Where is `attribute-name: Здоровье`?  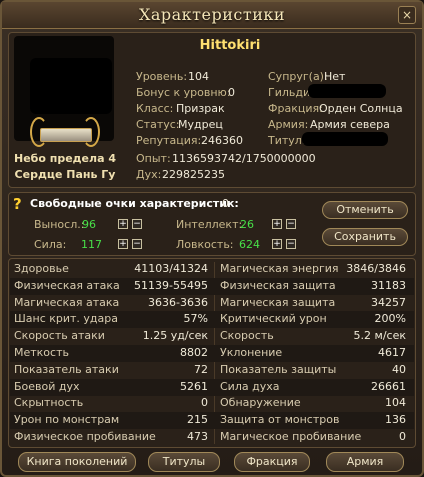
attribute-name: Здоровье is located at coordinates (41, 268).